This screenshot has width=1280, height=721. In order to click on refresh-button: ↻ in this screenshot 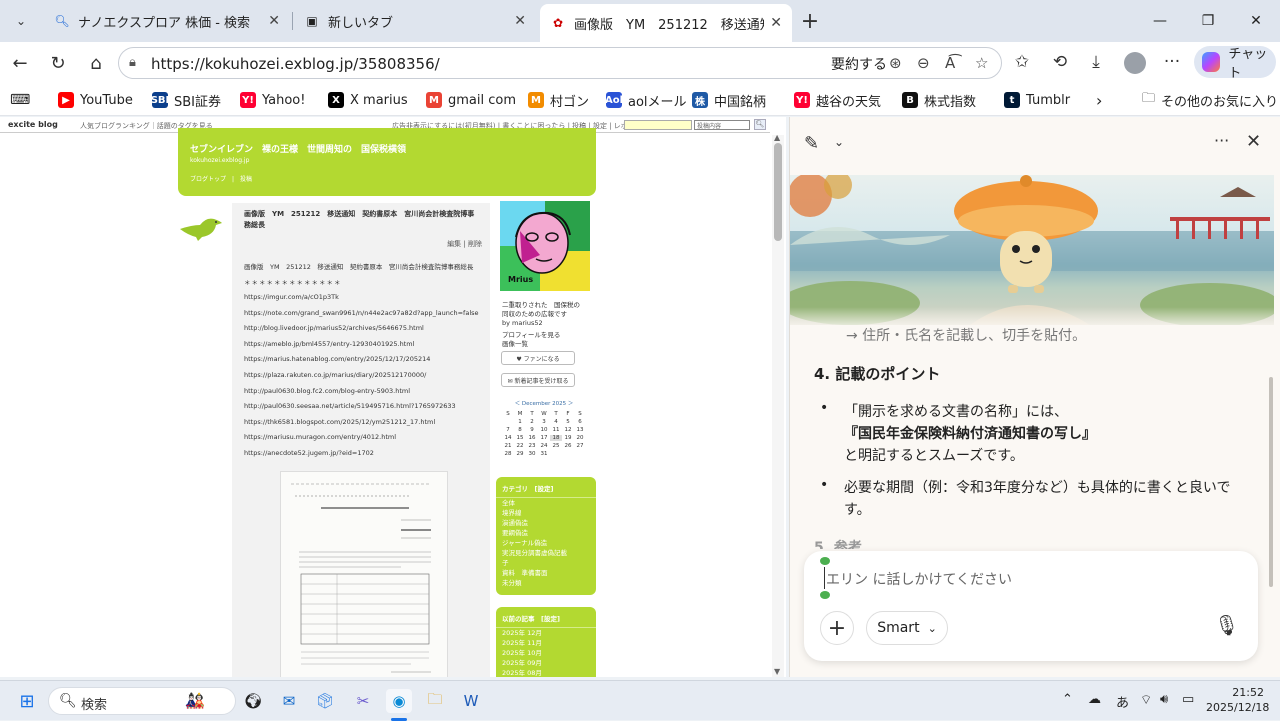, I will do `click(58, 63)`.